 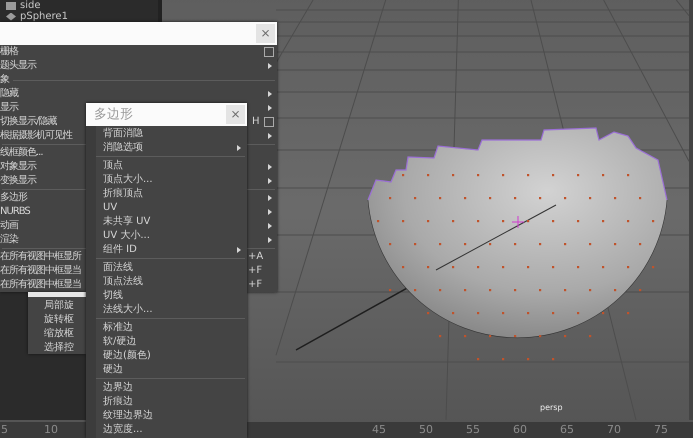 I want to click on timeline-tick-label: 70, so click(x=614, y=430).